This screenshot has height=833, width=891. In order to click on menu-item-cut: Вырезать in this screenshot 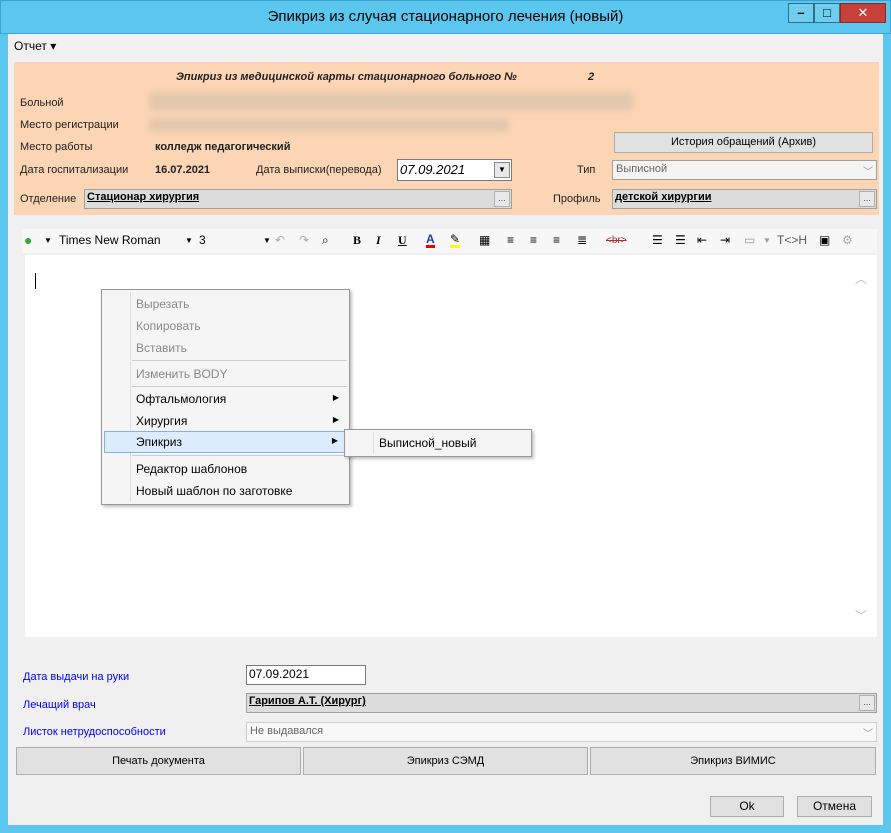, I will do `click(225, 304)`.